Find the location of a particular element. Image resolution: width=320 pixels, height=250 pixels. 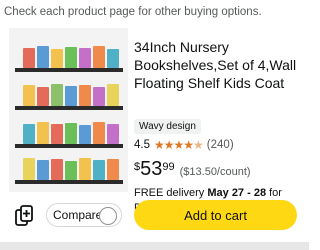

compare-checkbox is located at coordinates (108, 216).